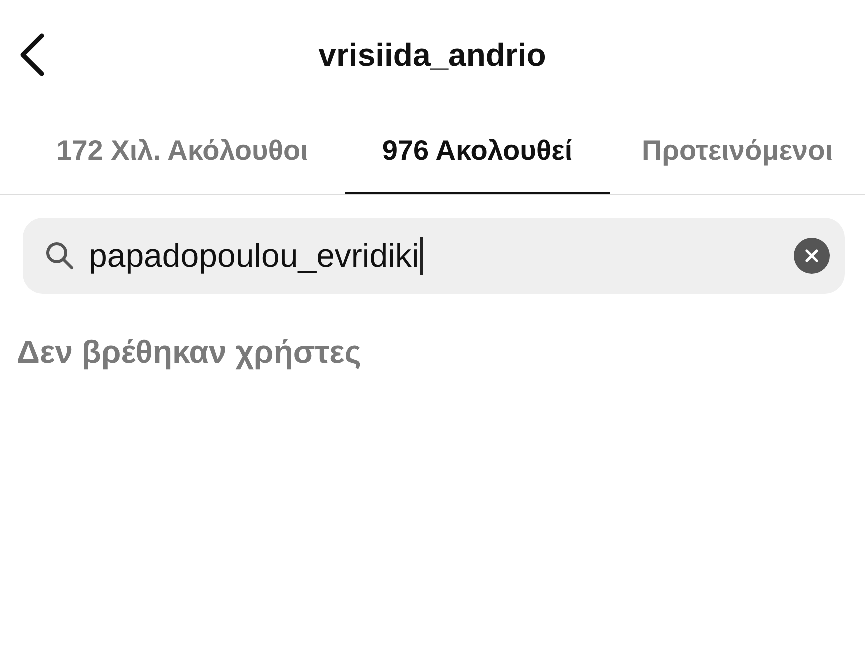 Image resolution: width=865 pixels, height=646 pixels. I want to click on search-icon, so click(60, 256).